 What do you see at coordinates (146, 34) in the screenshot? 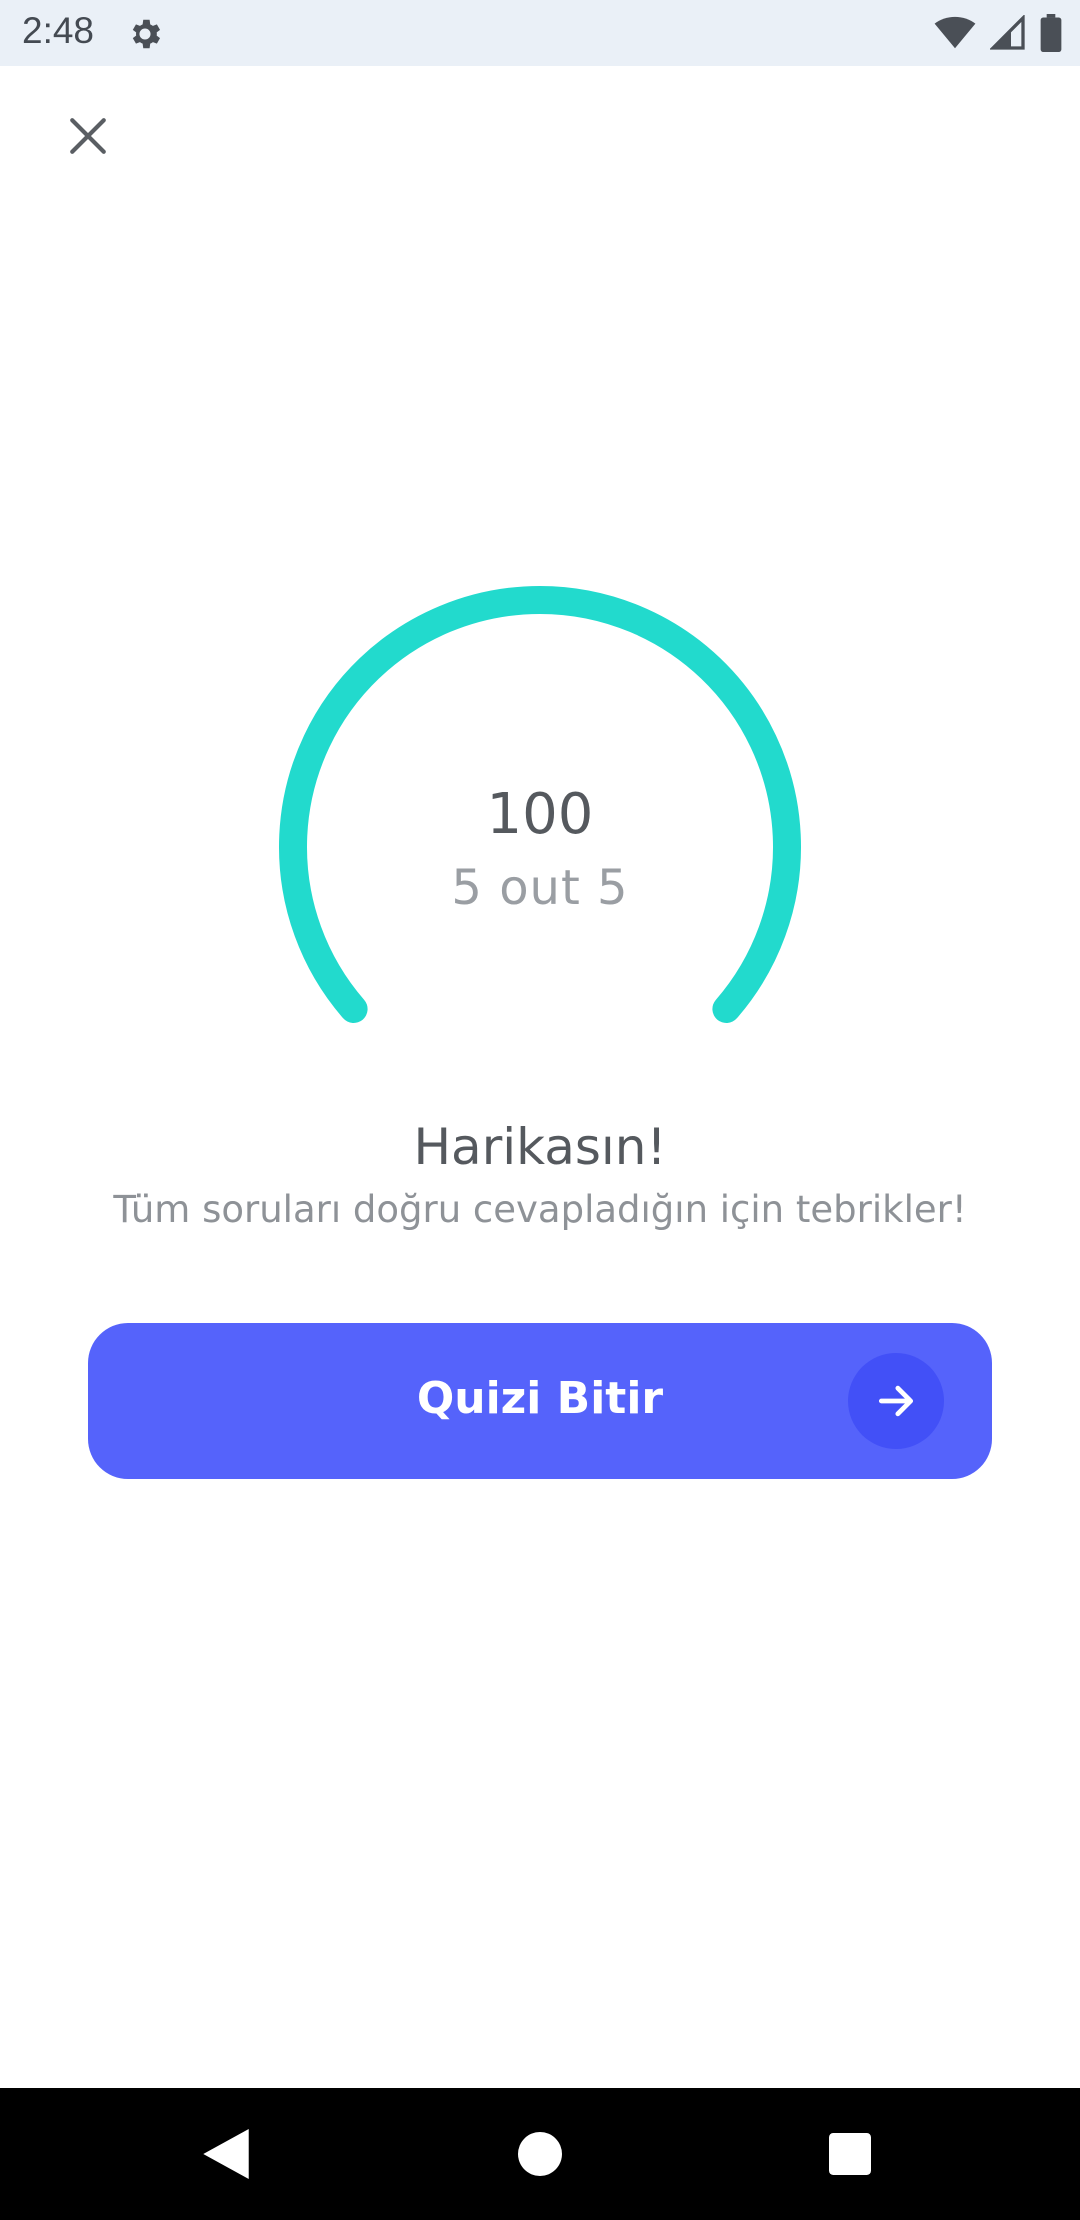
I see `gear-icon` at bounding box center [146, 34].